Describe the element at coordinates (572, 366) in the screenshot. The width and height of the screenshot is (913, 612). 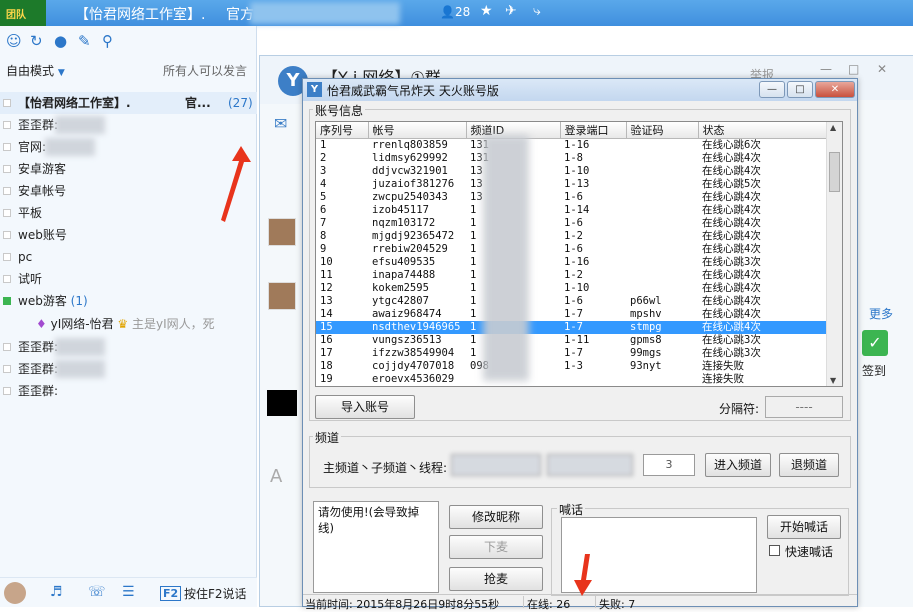
I see `table-row: 18 cojjdy4707018 098 1-3 93nyt 连接失败` at that location.